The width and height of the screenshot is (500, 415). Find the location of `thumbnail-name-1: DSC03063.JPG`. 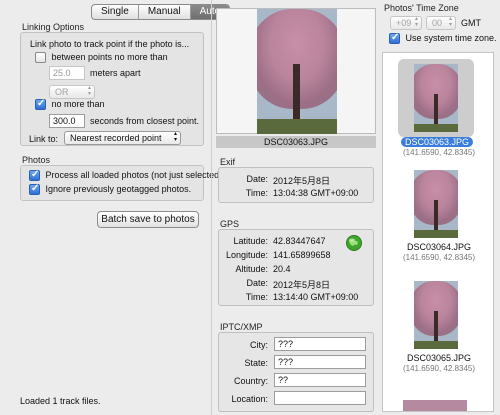

thumbnail-name-1: DSC03063.JPG is located at coordinates (437, 142).